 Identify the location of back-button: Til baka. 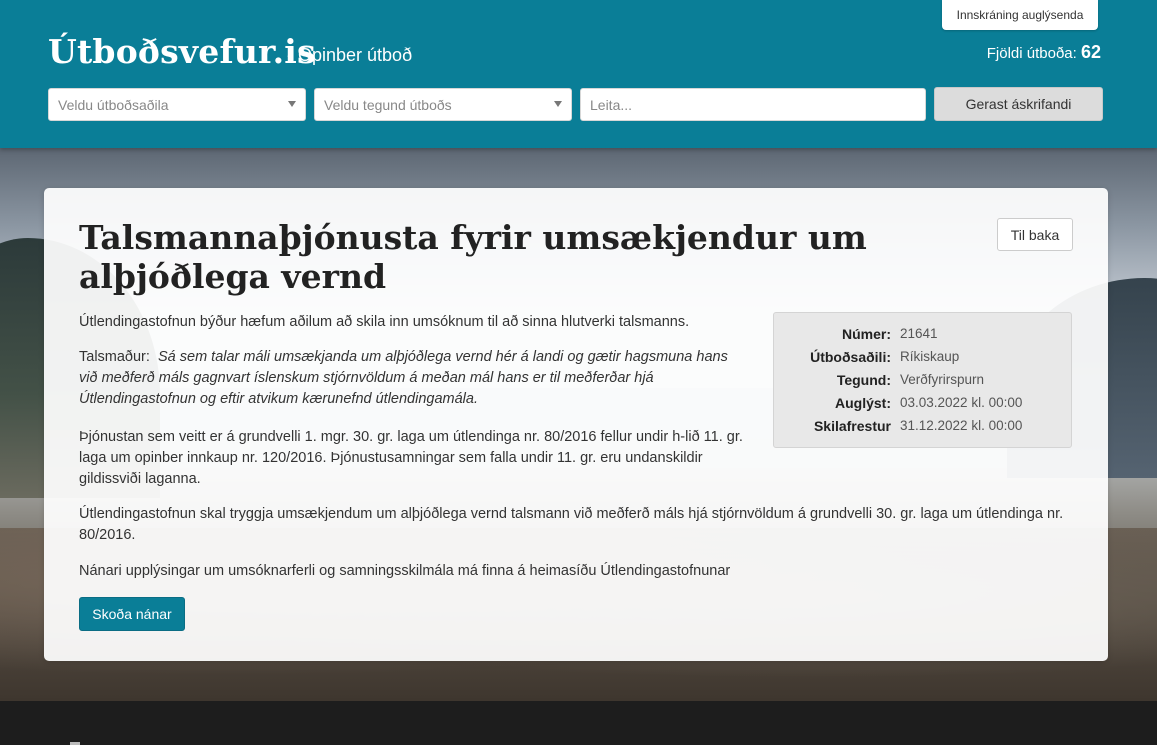
(1035, 234).